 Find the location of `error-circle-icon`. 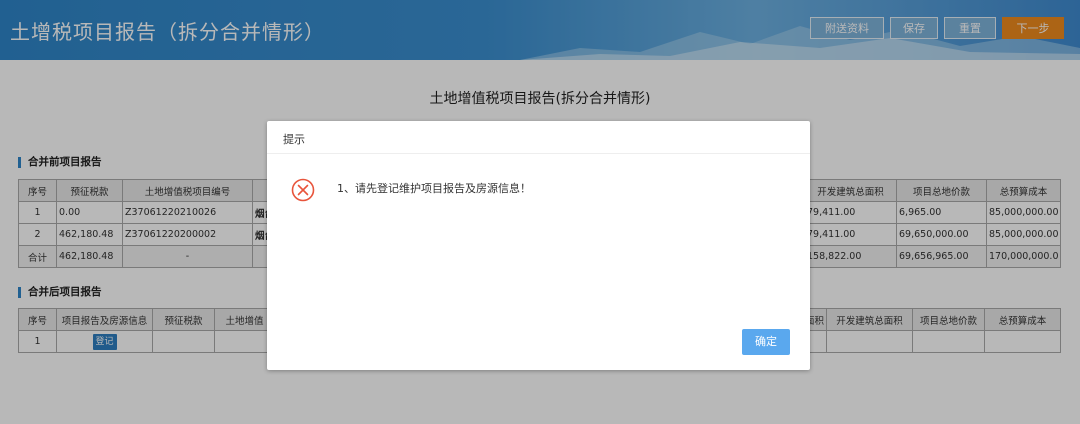

error-circle-icon is located at coordinates (303, 190).